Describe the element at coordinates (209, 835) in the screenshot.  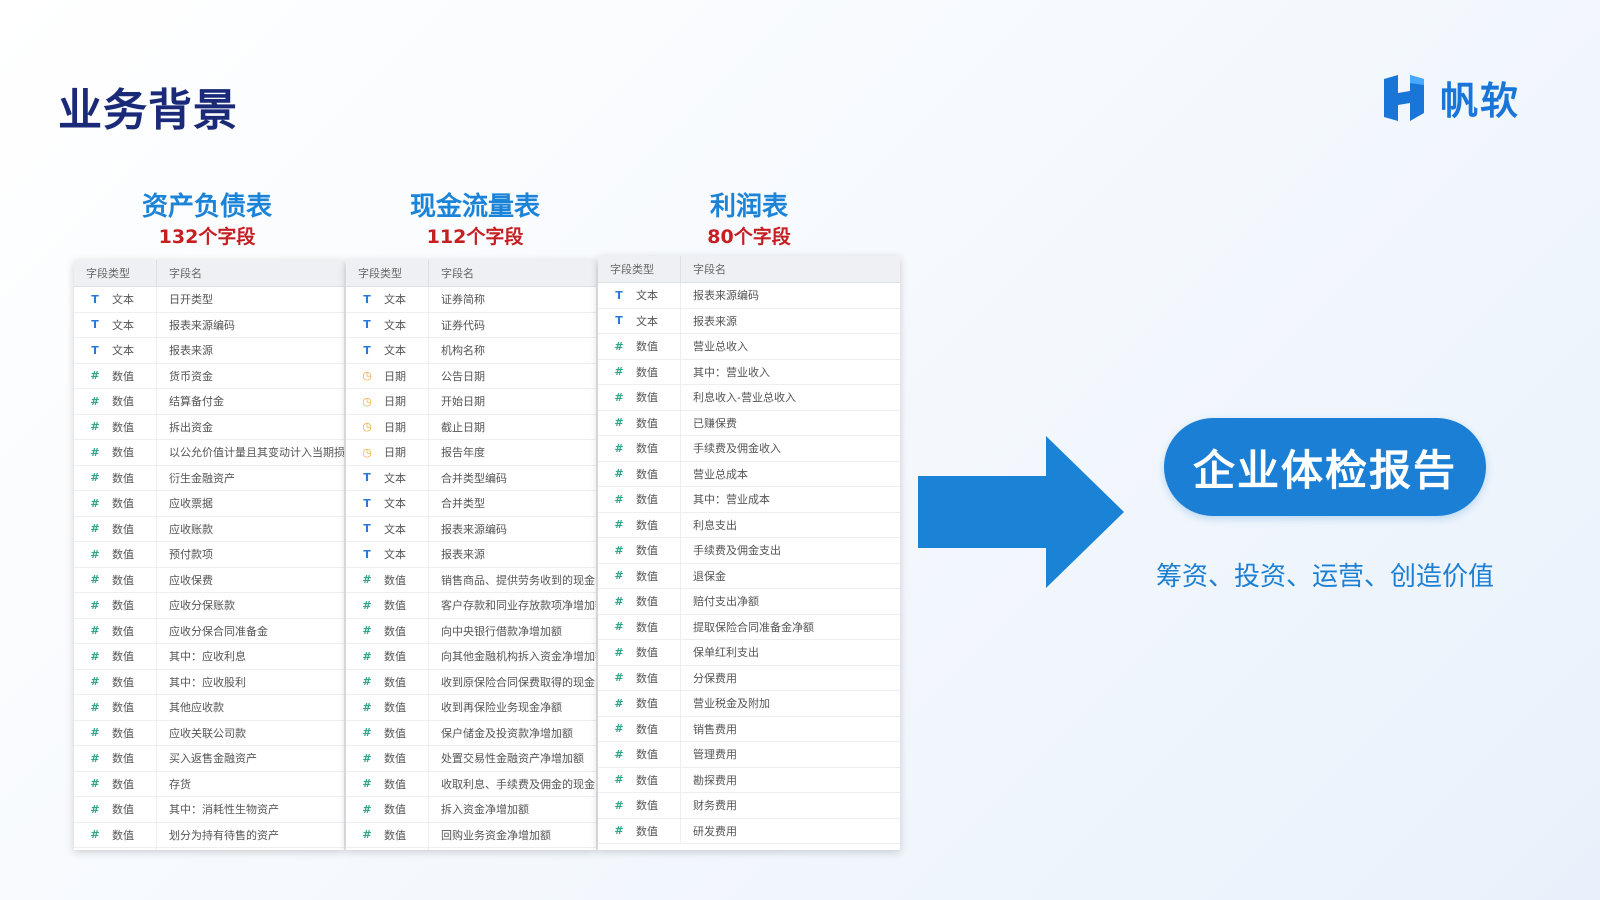
I see `table-row: # 数值 划分为持有待售的资产` at that location.